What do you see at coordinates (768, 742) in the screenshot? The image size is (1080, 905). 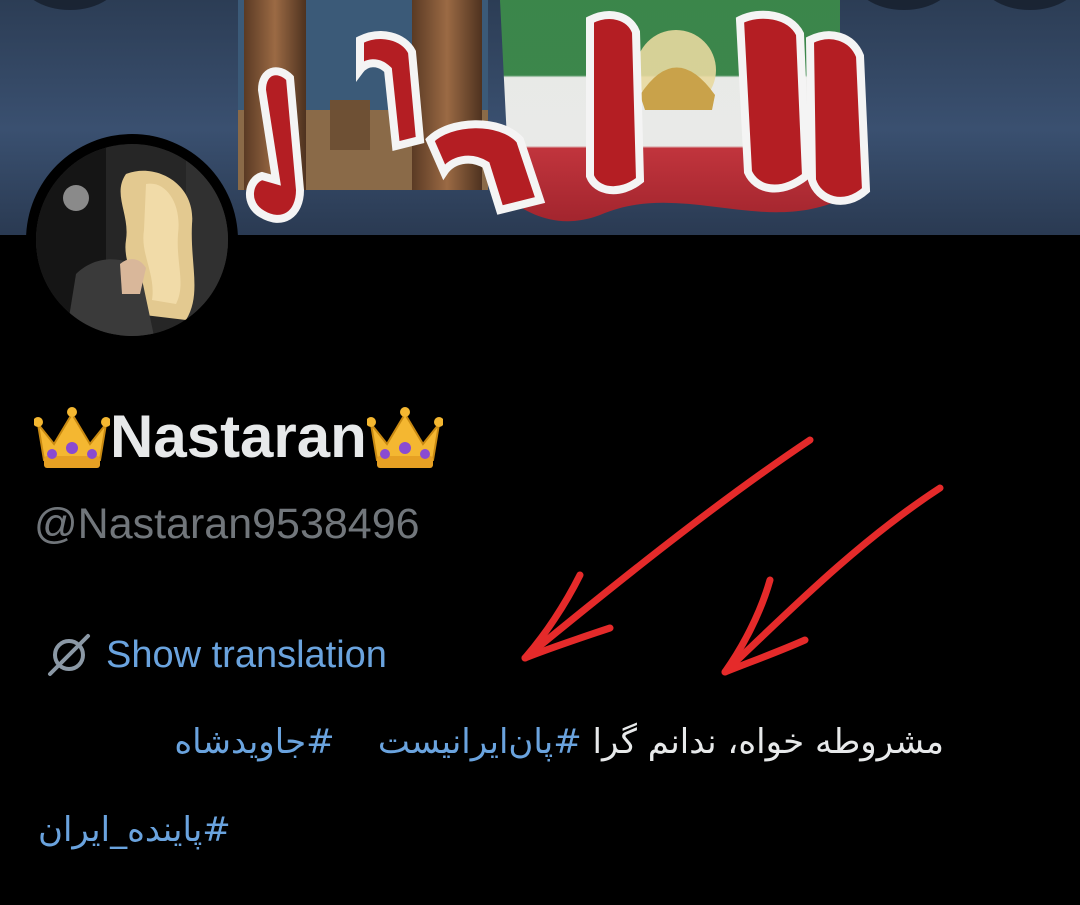 I see `bio-text: مشروطه خواه، ندانم گرا` at bounding box center [768, 742].